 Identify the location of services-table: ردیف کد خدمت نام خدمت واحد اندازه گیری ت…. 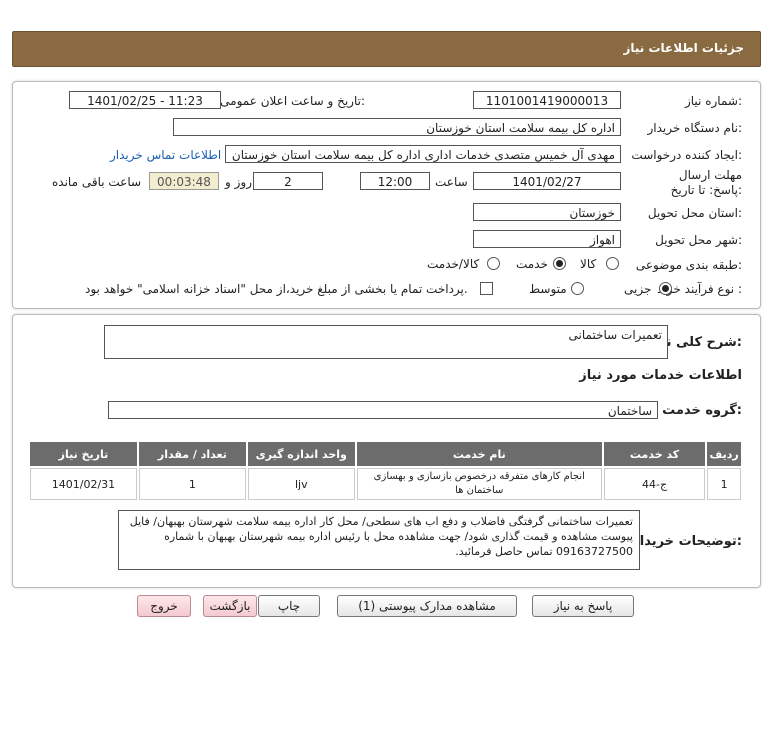
(385, 471).